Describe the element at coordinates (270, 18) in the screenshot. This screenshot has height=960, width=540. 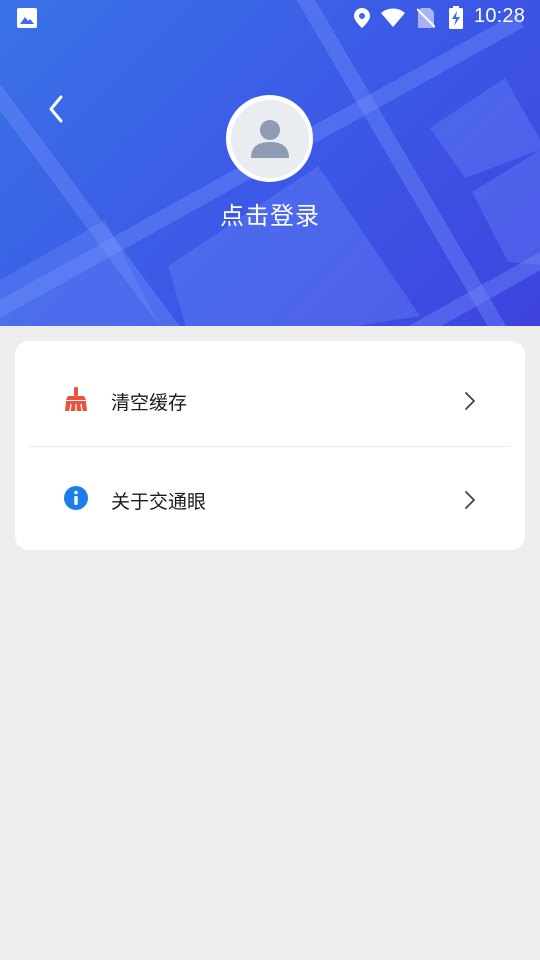
I see `status-bar: 10:28` at that location.